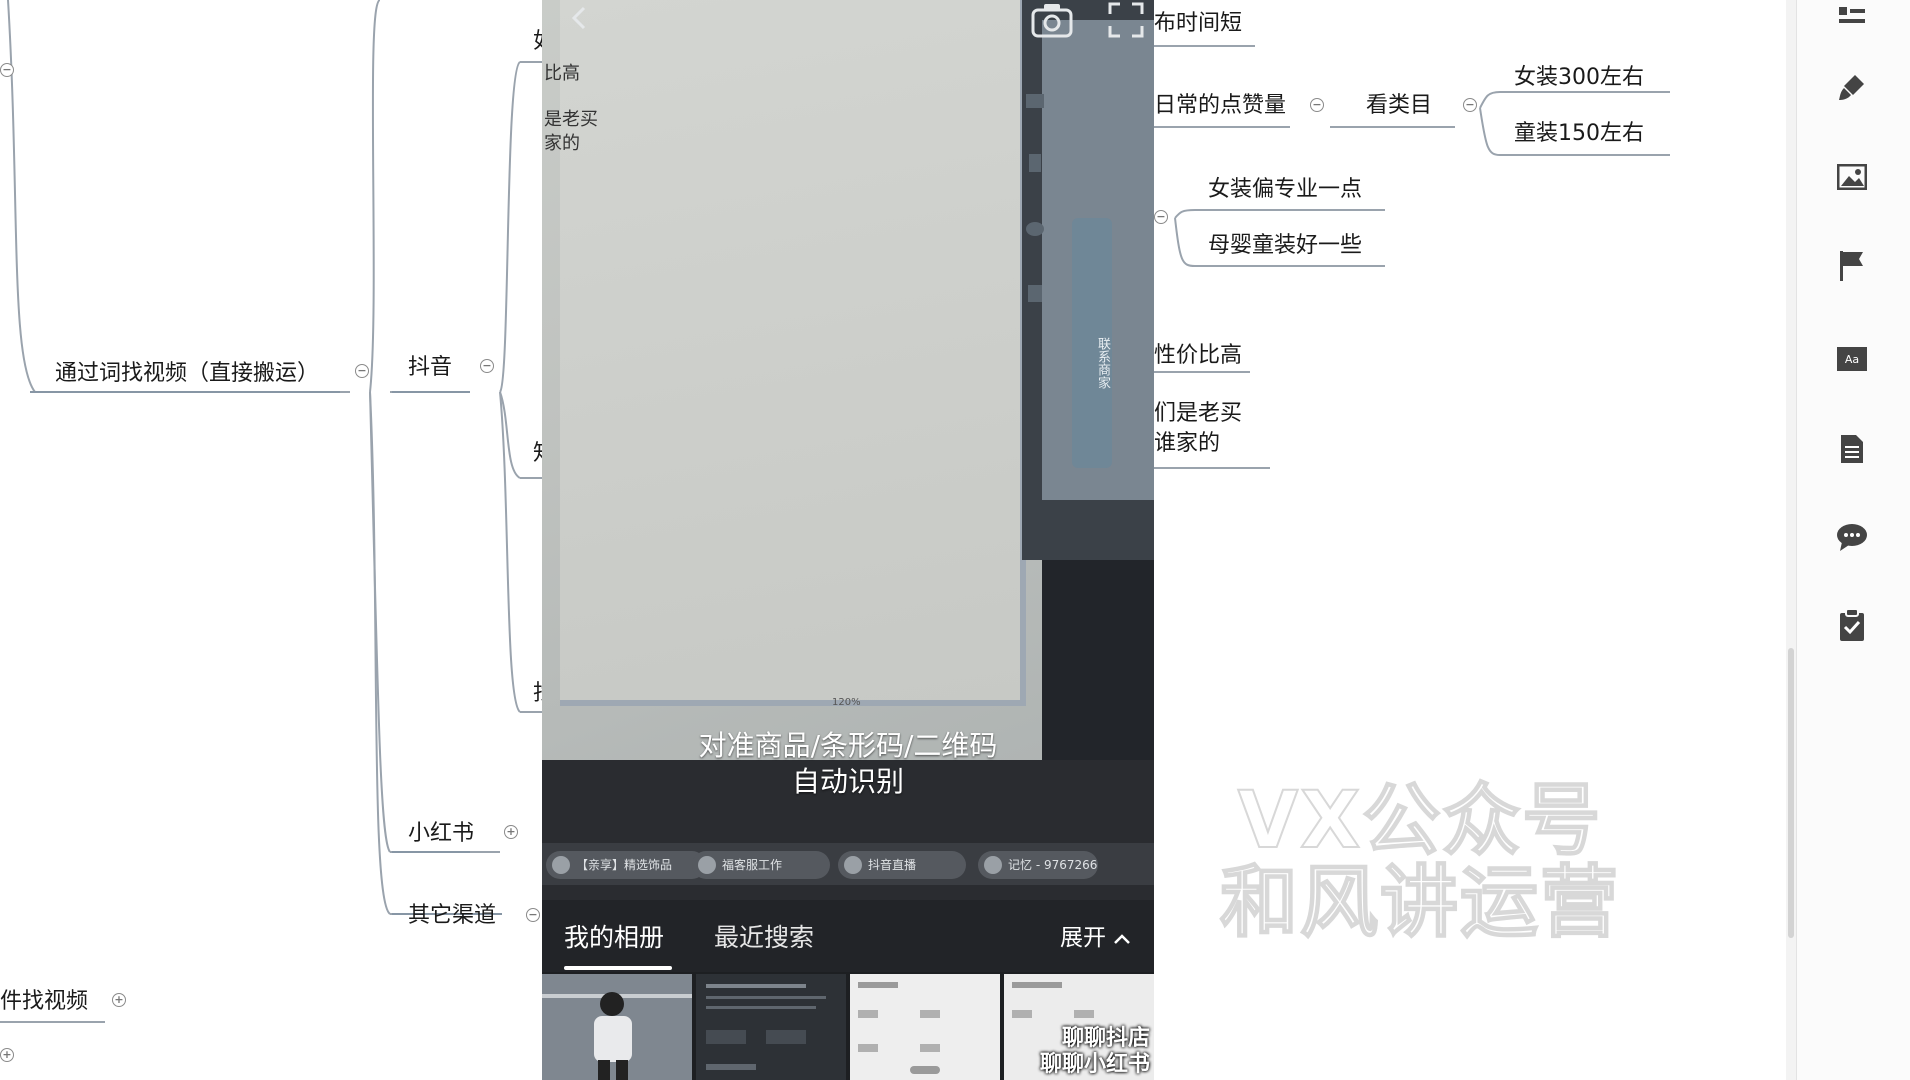  What do you see at coordinates (1198, 414) in the screenshot?
I see `node-old-buyer-1: 们是老买` at bounding box center [1198, 414].